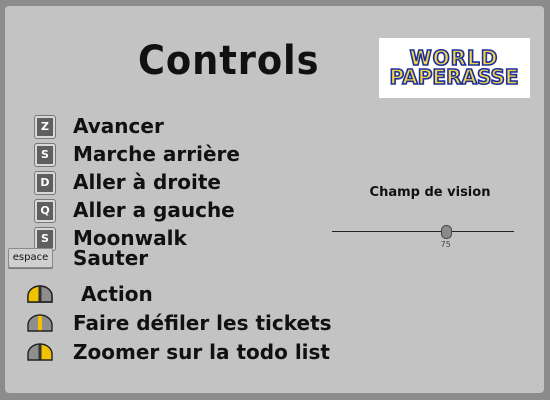 The width and height of the screenshot is (550, 400). Describe the element at coordinates (117, 294) in the screenshot. I see `control-label: Action` at that location.